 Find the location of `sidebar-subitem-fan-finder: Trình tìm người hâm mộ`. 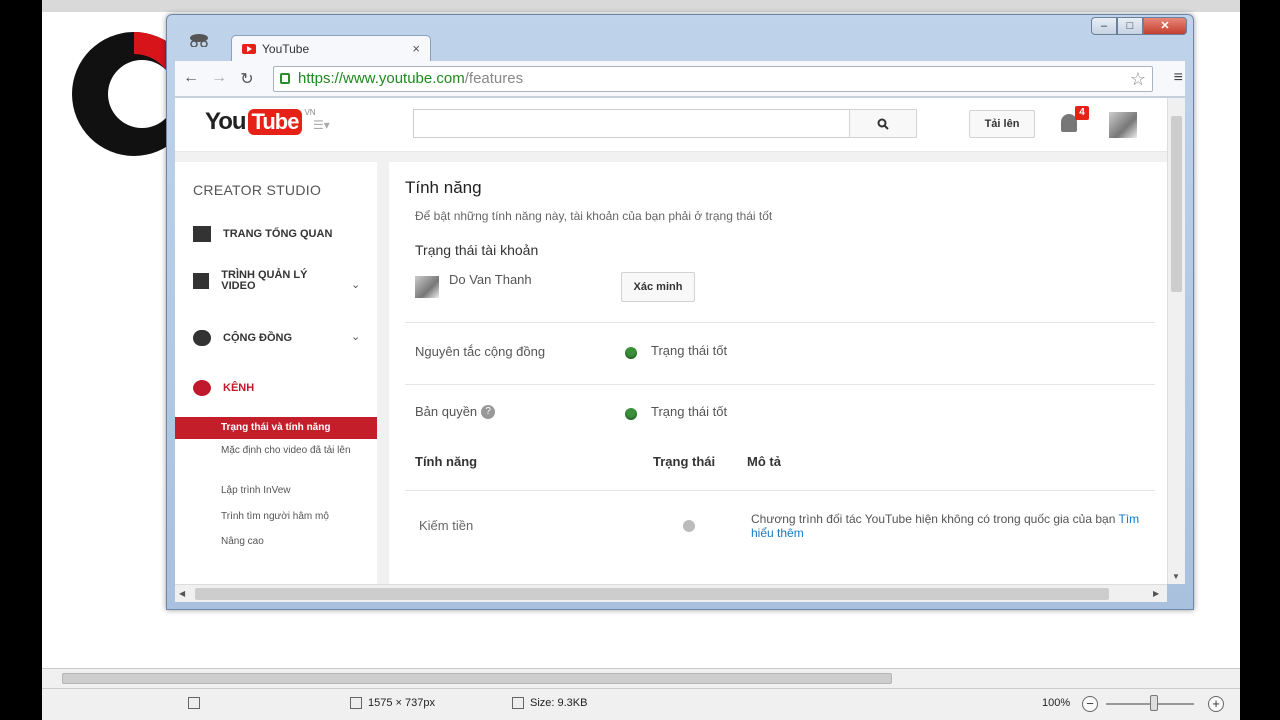

sidebar-subitem-fan-finder: Trình tìm người hâm mộ is located at coordinates (291, 516).